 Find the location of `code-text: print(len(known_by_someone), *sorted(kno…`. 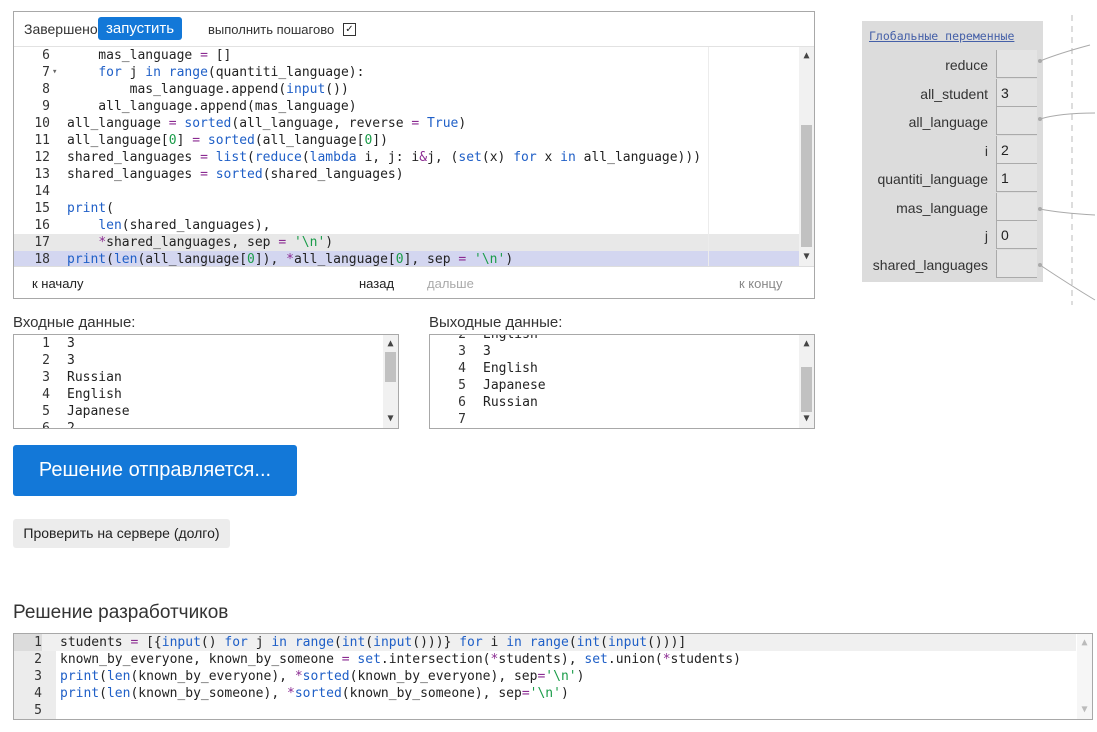

code-text: print(len(known_by_someone), *sorted(kno… is located at coordinates (314, 693).